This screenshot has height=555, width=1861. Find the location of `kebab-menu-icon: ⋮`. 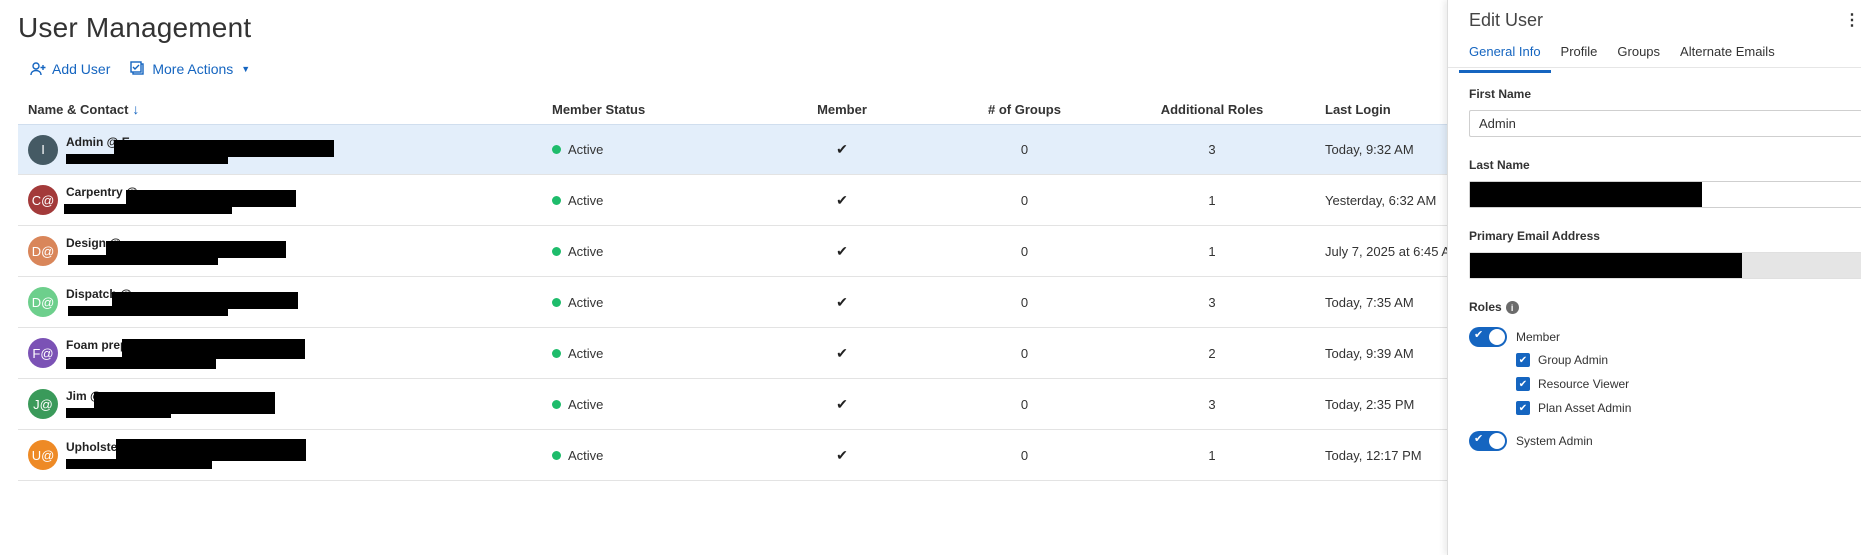

kebab-menu-icon: ⋮ is located at coordinates (1852, 20).